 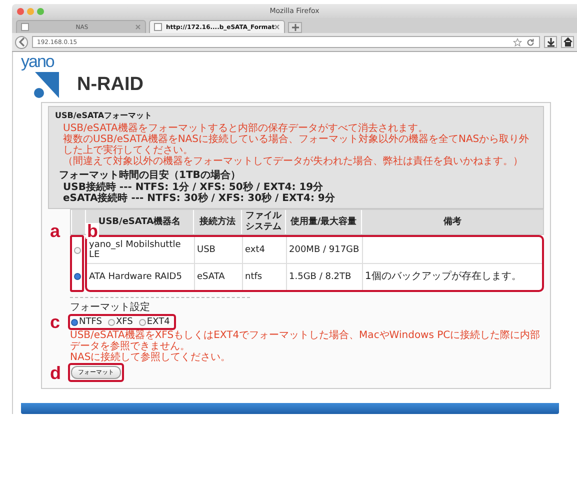 I want to click on table-cell: 200MB / 917GB, so click(x=325, y=250).